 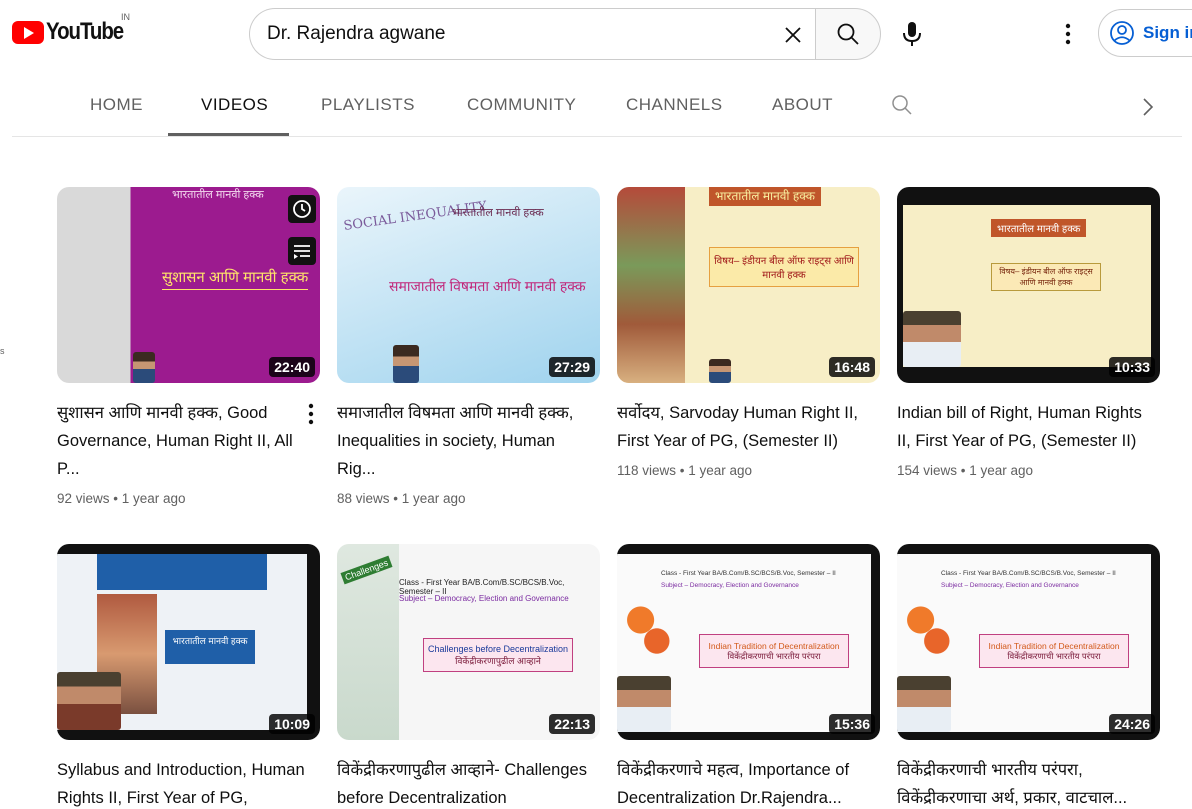 I want to click on search-icon, so click(x=848, y=34).